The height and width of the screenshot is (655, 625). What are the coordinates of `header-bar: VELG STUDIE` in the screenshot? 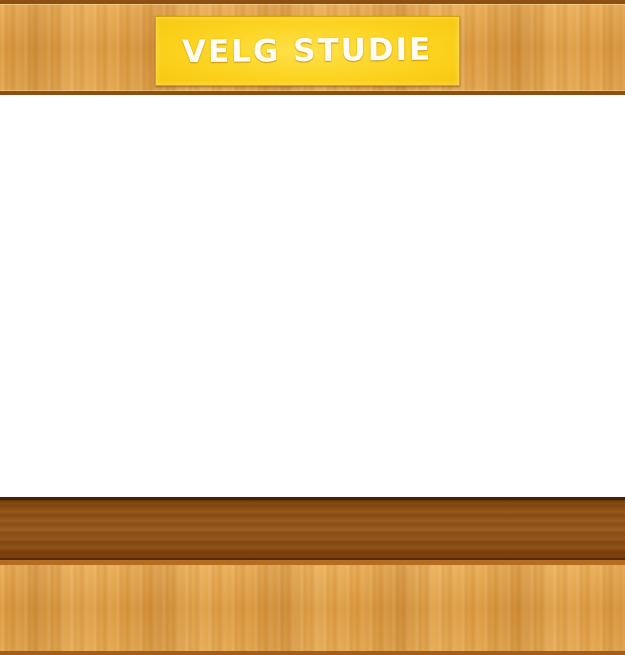 It's located at (312, 47).